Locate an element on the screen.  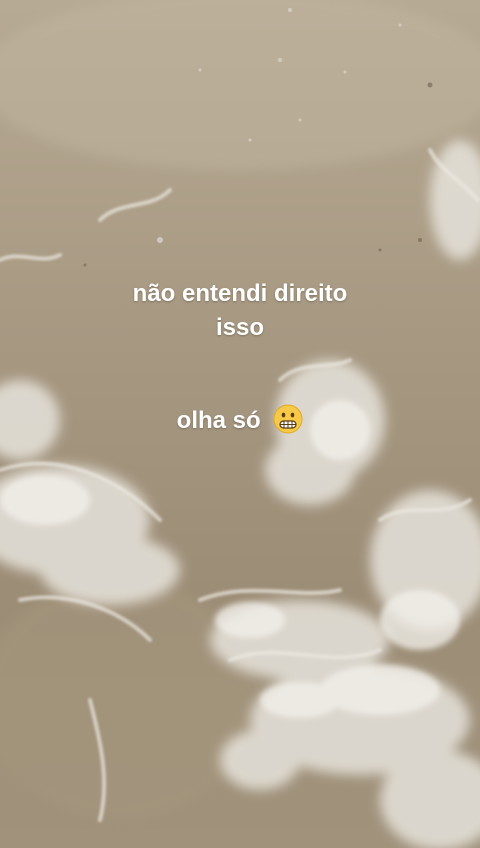
caption-text-block-2: olha só is located at coordinates (240, 424).